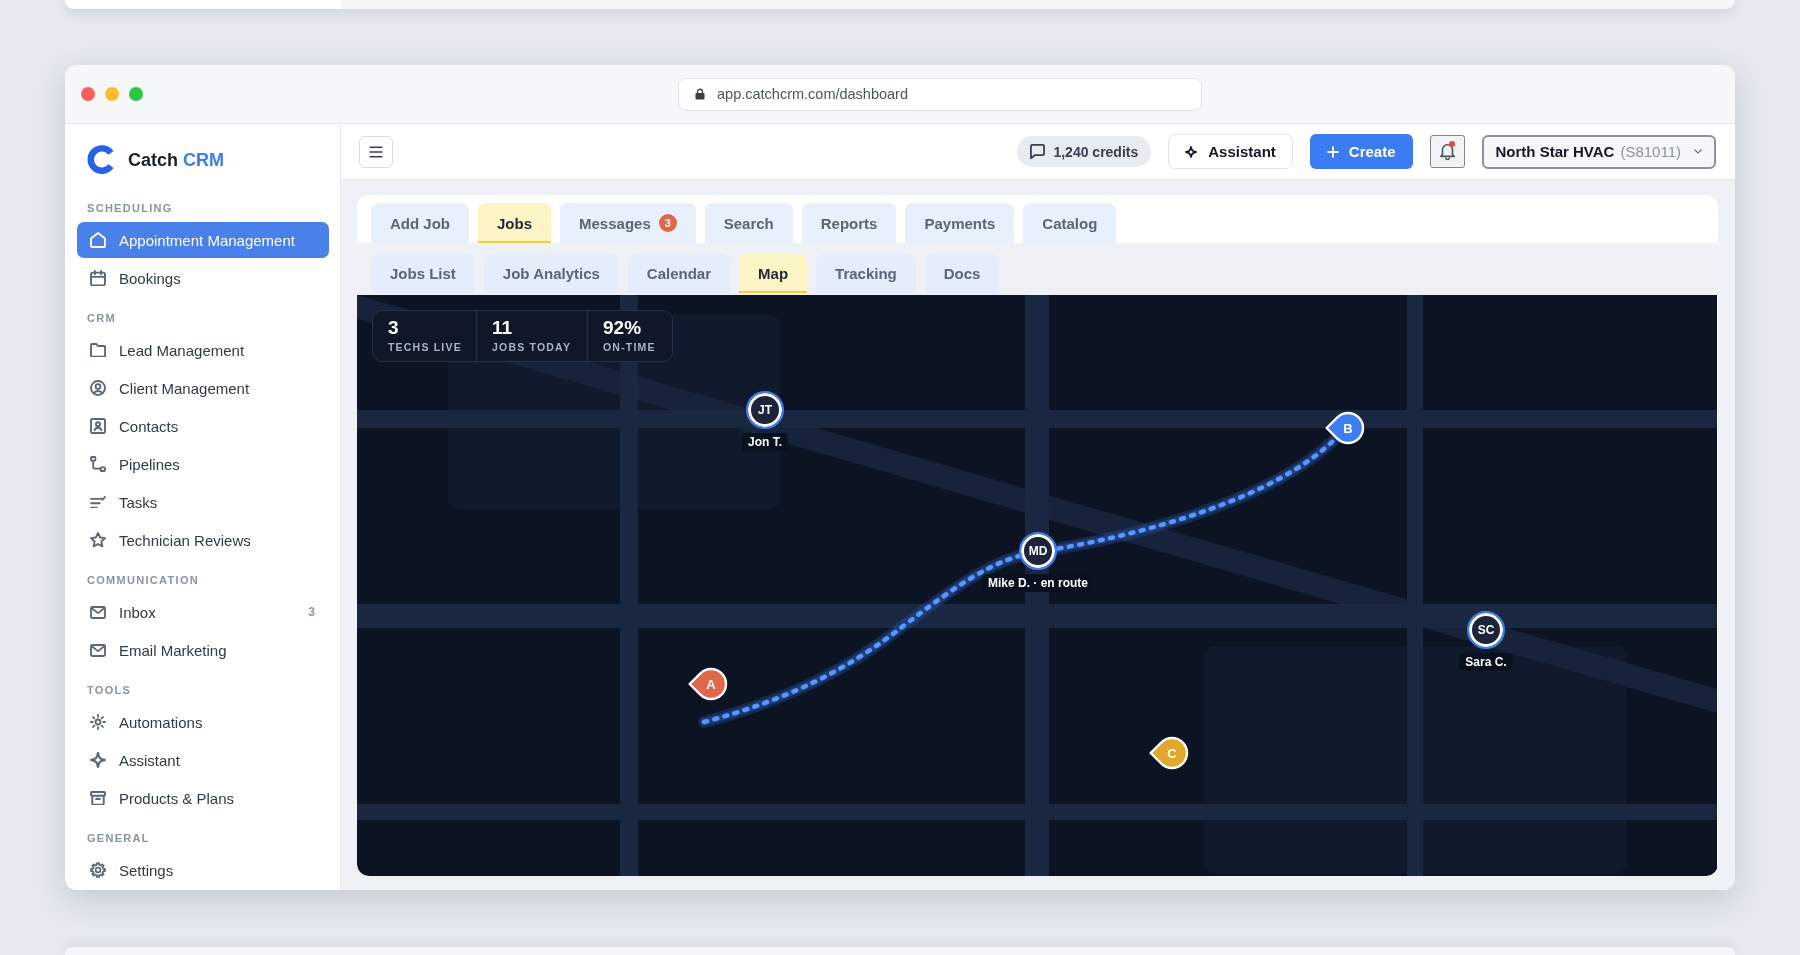  Describe the element at coordinates (849, 223) in the screenshot. I see `tab: Reports` at that location.